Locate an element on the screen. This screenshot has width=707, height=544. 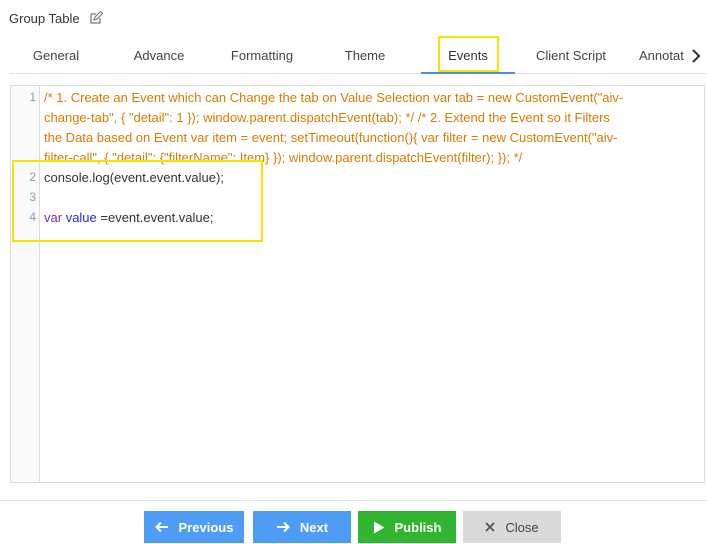
line-number: 1 is located at coordinates (32, 97).